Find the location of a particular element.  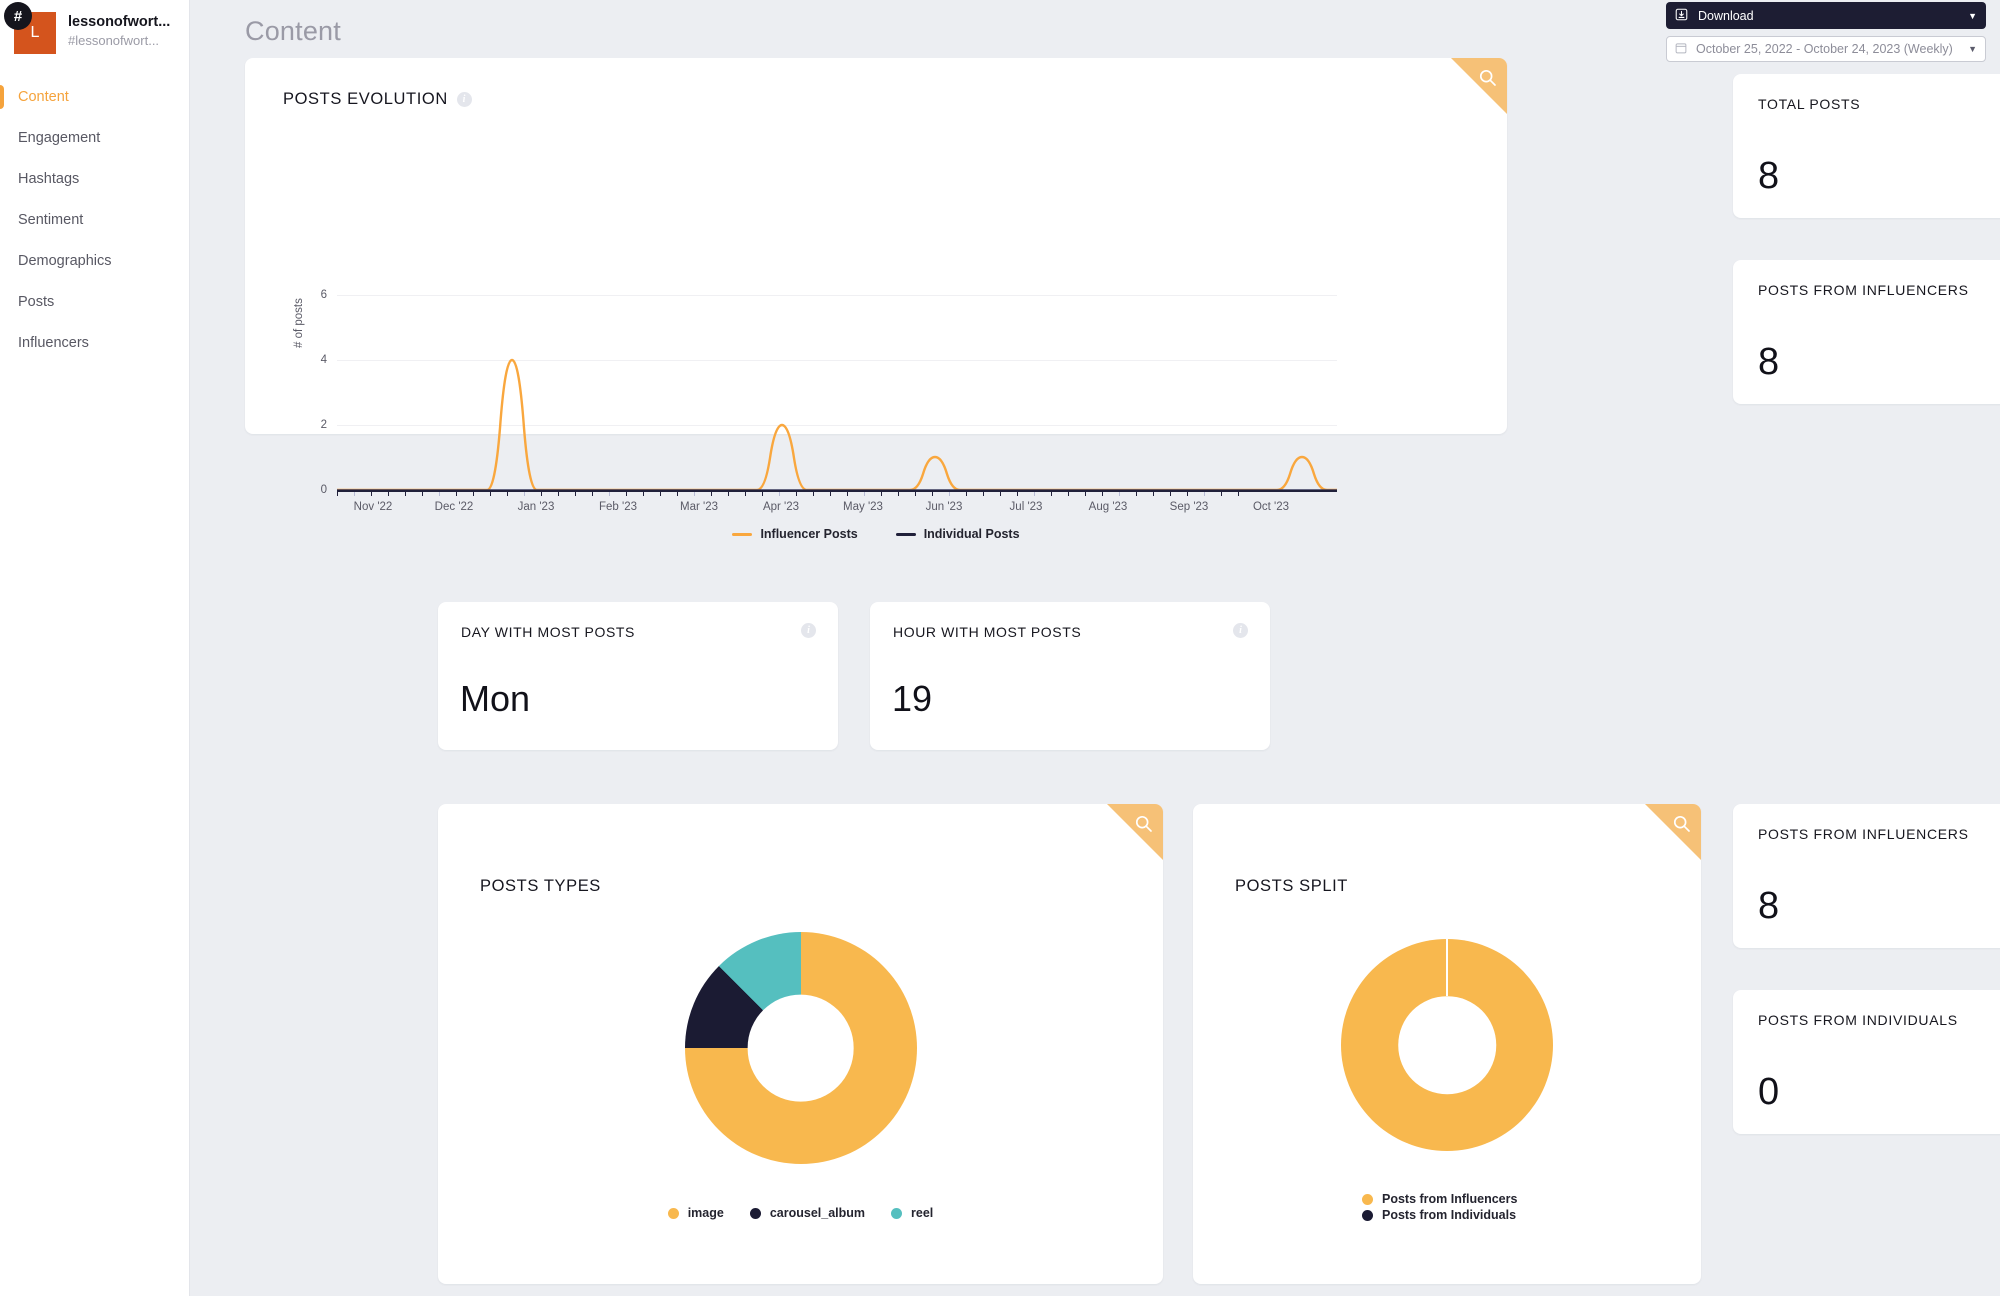

legend-label-posts-from-influencers: Posts from Influencers is located at coordinates (1450, 1199).